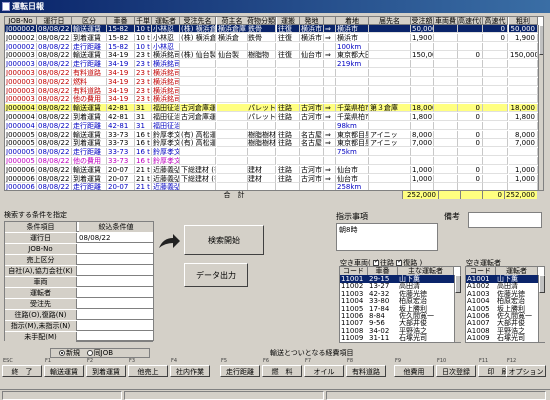 This screenshot has width=550, height=400. Describe the element at coordinates (426, 271) in the screenshot. I see `list-col-header: 主な運転者` at that location.